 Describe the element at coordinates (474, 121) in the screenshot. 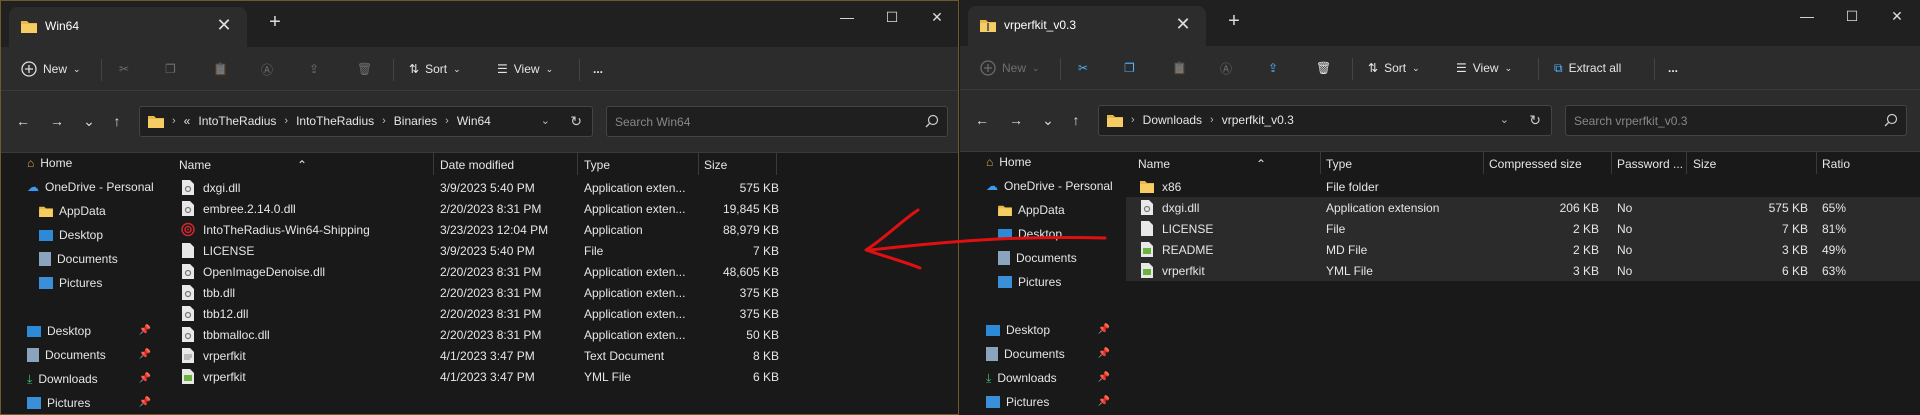

I see `breadcrumb-item: Win64` at that location.